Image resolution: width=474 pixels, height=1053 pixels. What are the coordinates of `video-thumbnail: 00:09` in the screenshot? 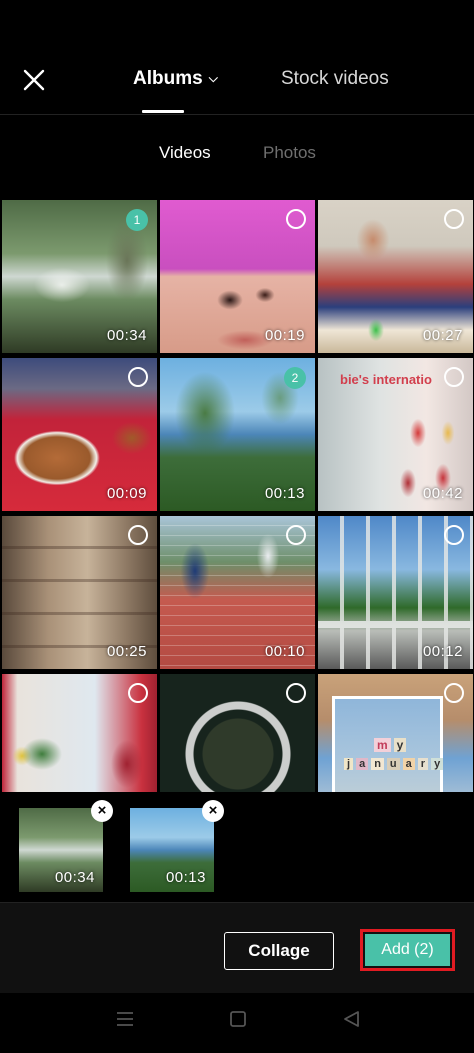 It's located at (79, 434).